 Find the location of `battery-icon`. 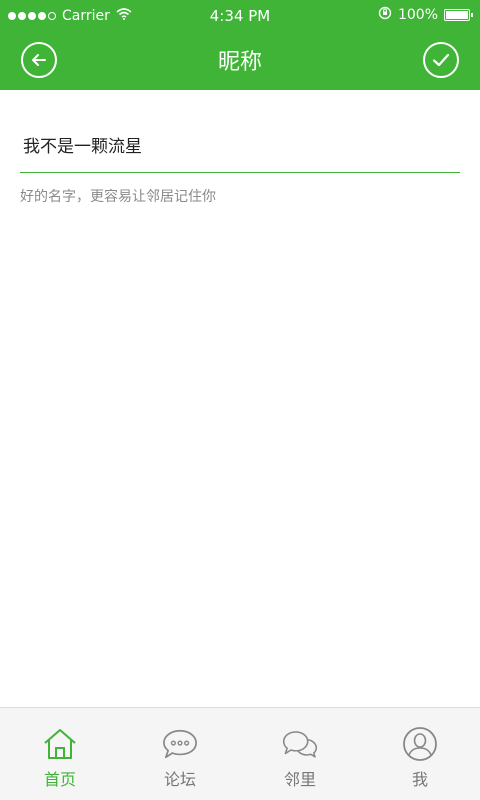

battery-icon is located at coordinates (458, 15).